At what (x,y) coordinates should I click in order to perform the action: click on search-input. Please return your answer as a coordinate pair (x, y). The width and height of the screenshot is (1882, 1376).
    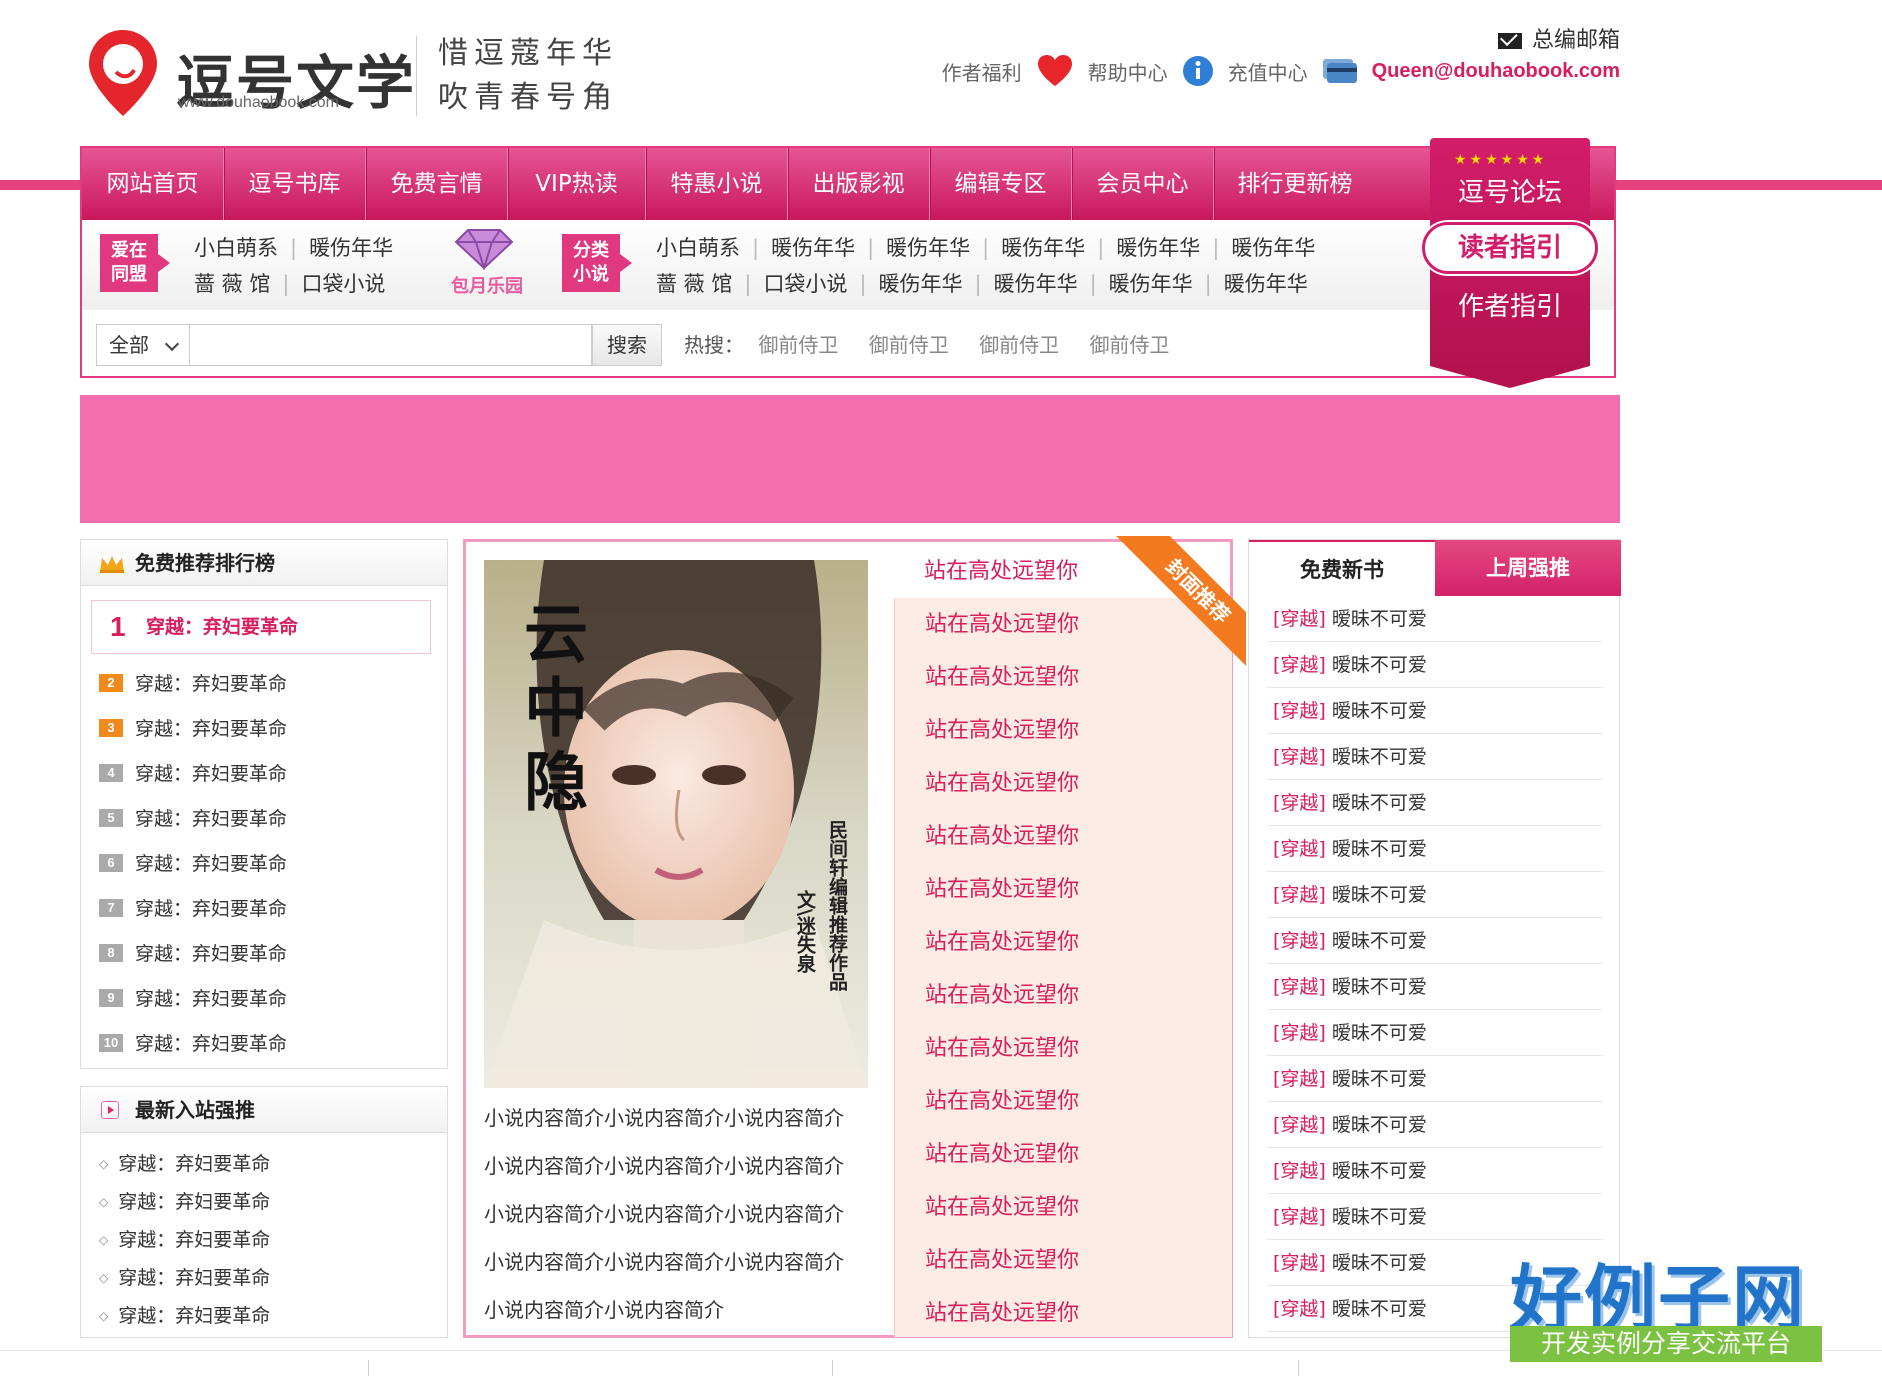
    Looking at the image, I should click on (391, 345).